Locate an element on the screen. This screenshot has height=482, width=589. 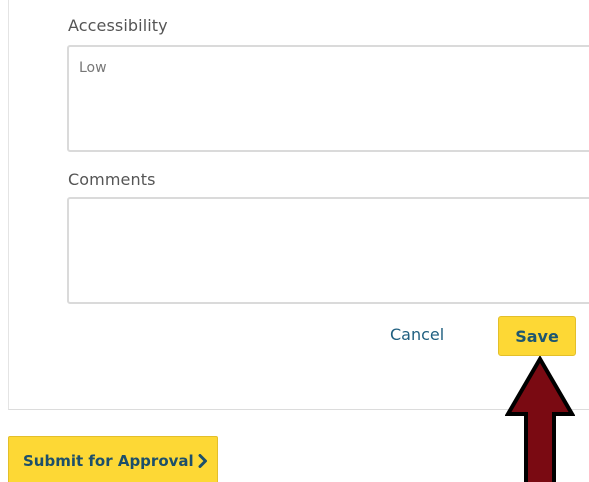
submit-label: Submit for Approval is located at coordinates (108, 461).